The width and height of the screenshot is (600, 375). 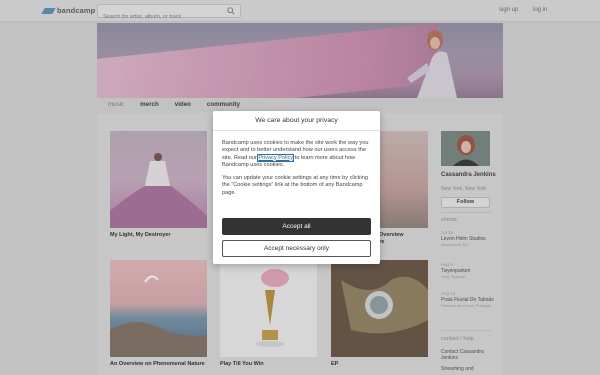 I want to click on follow-button: Follow, so click(x=465, y=202).